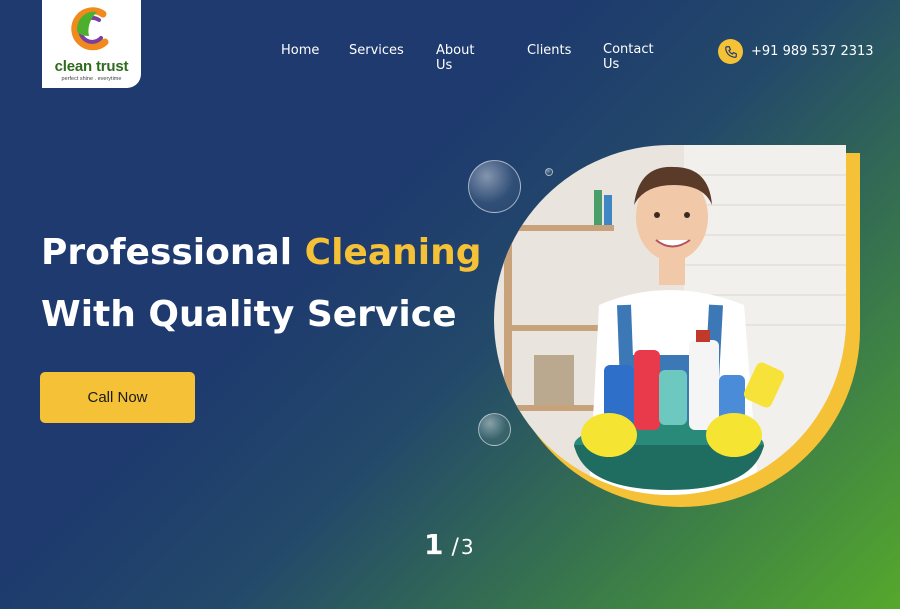  Describe the element at coordinates (434, 544) in the screenshot. I see `slider-current: 1` at that location.